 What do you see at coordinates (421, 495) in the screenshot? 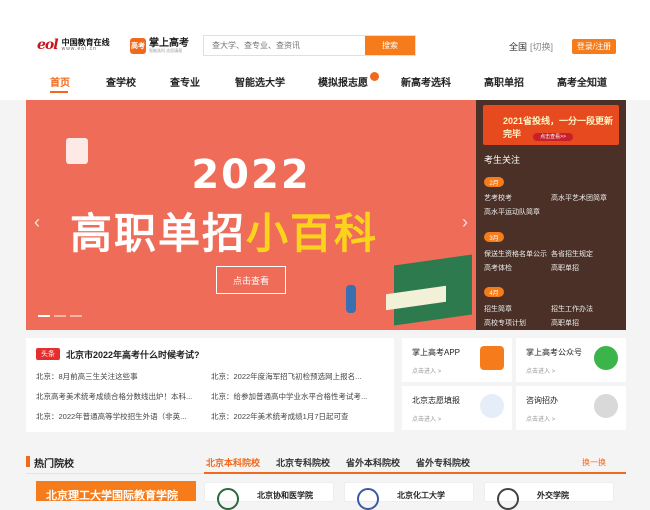
I see `university-name: 北京化工大学` at bounding box center [421, 495].